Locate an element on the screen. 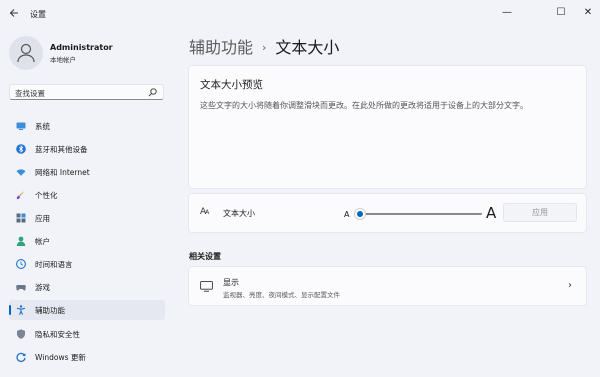 The width and height of the screenshot is (600, 377). page-title: 文本大小 is located at coordinates (307, 47).